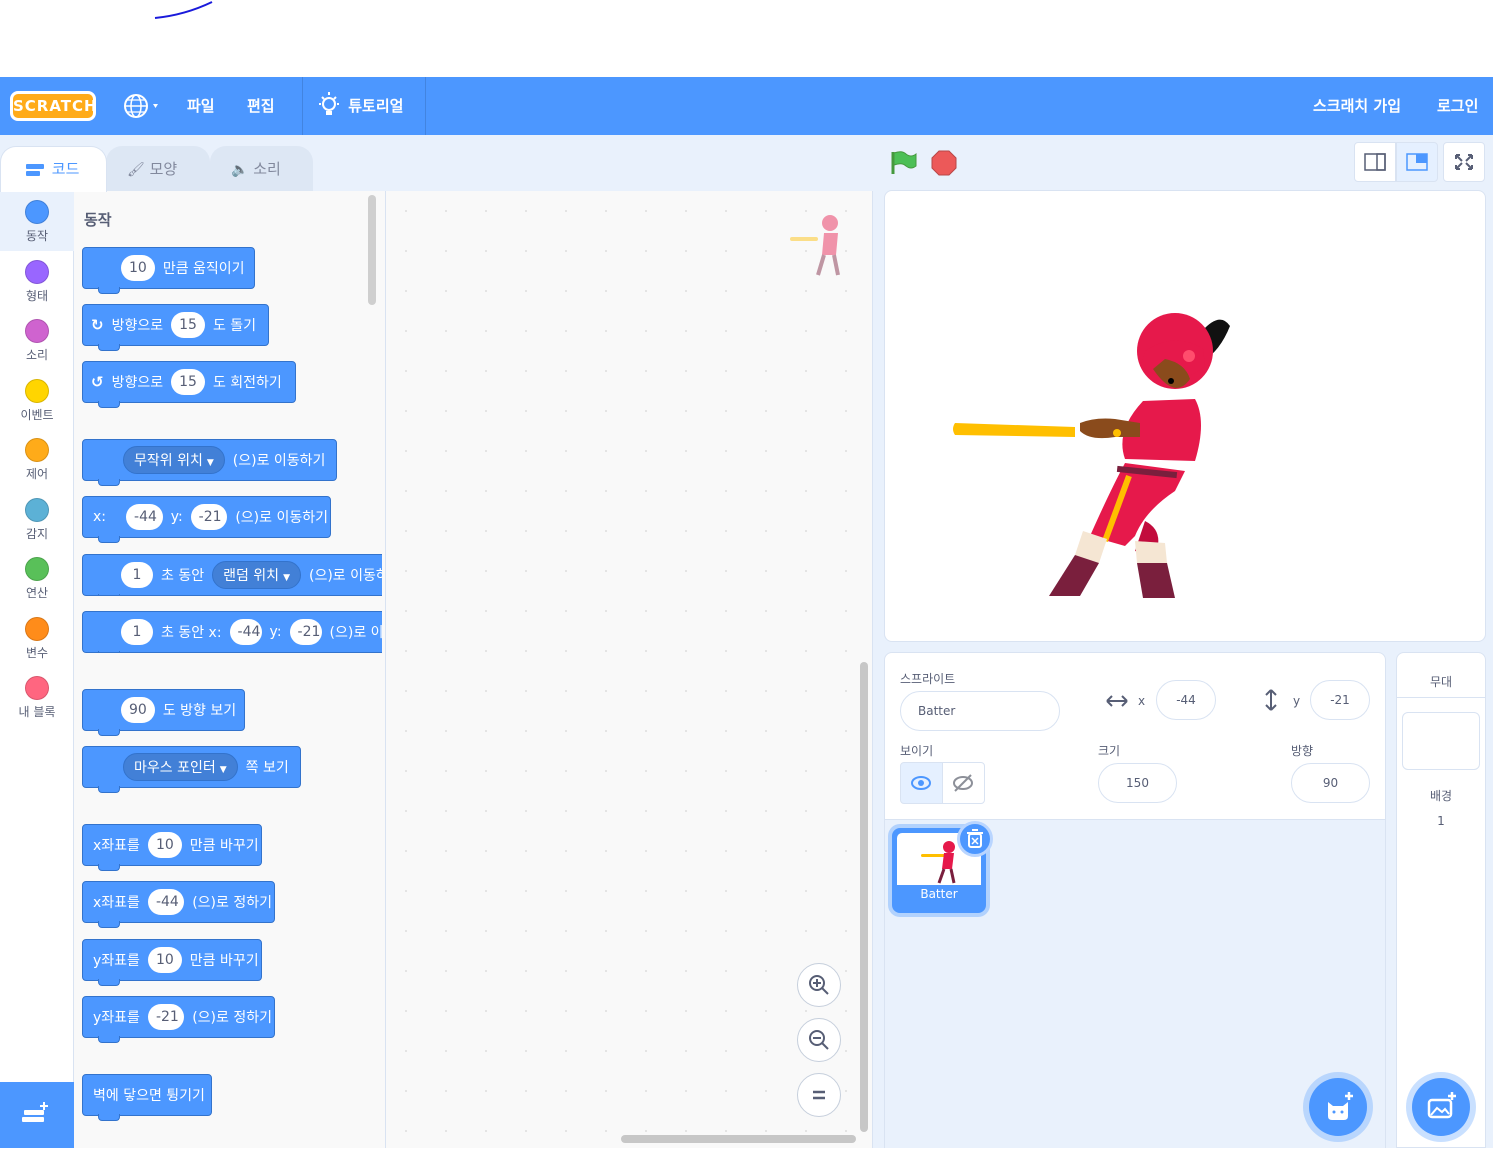 Image resolution: width=1493 pixels, height=1152 pixels. I want to click on category-events: 이벤트, so click(37, 400).